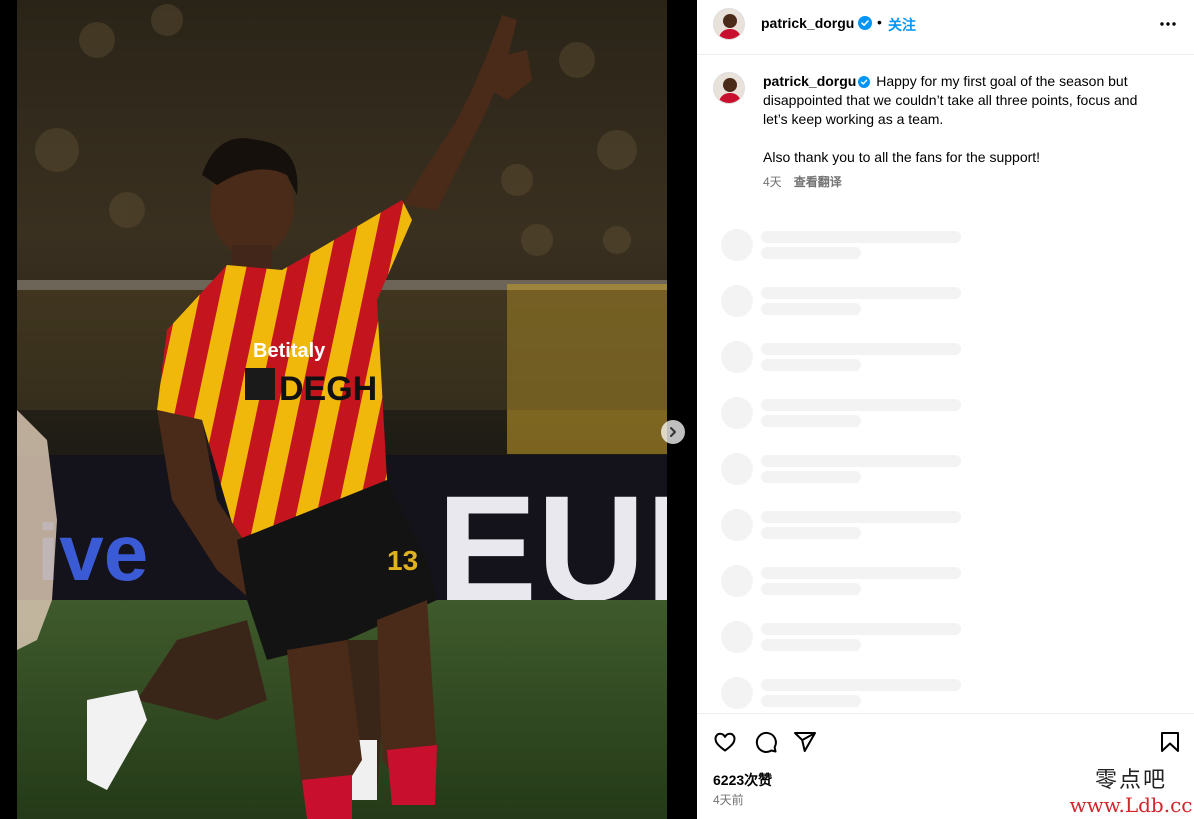 This screenshot has height=819, width=1194. I want to click on post-timestamp: 4天前, so click(728, 800).